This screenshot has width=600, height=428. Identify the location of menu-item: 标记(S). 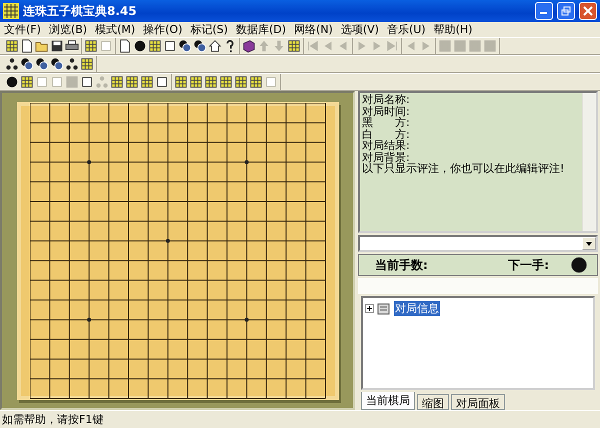
(211, 29).